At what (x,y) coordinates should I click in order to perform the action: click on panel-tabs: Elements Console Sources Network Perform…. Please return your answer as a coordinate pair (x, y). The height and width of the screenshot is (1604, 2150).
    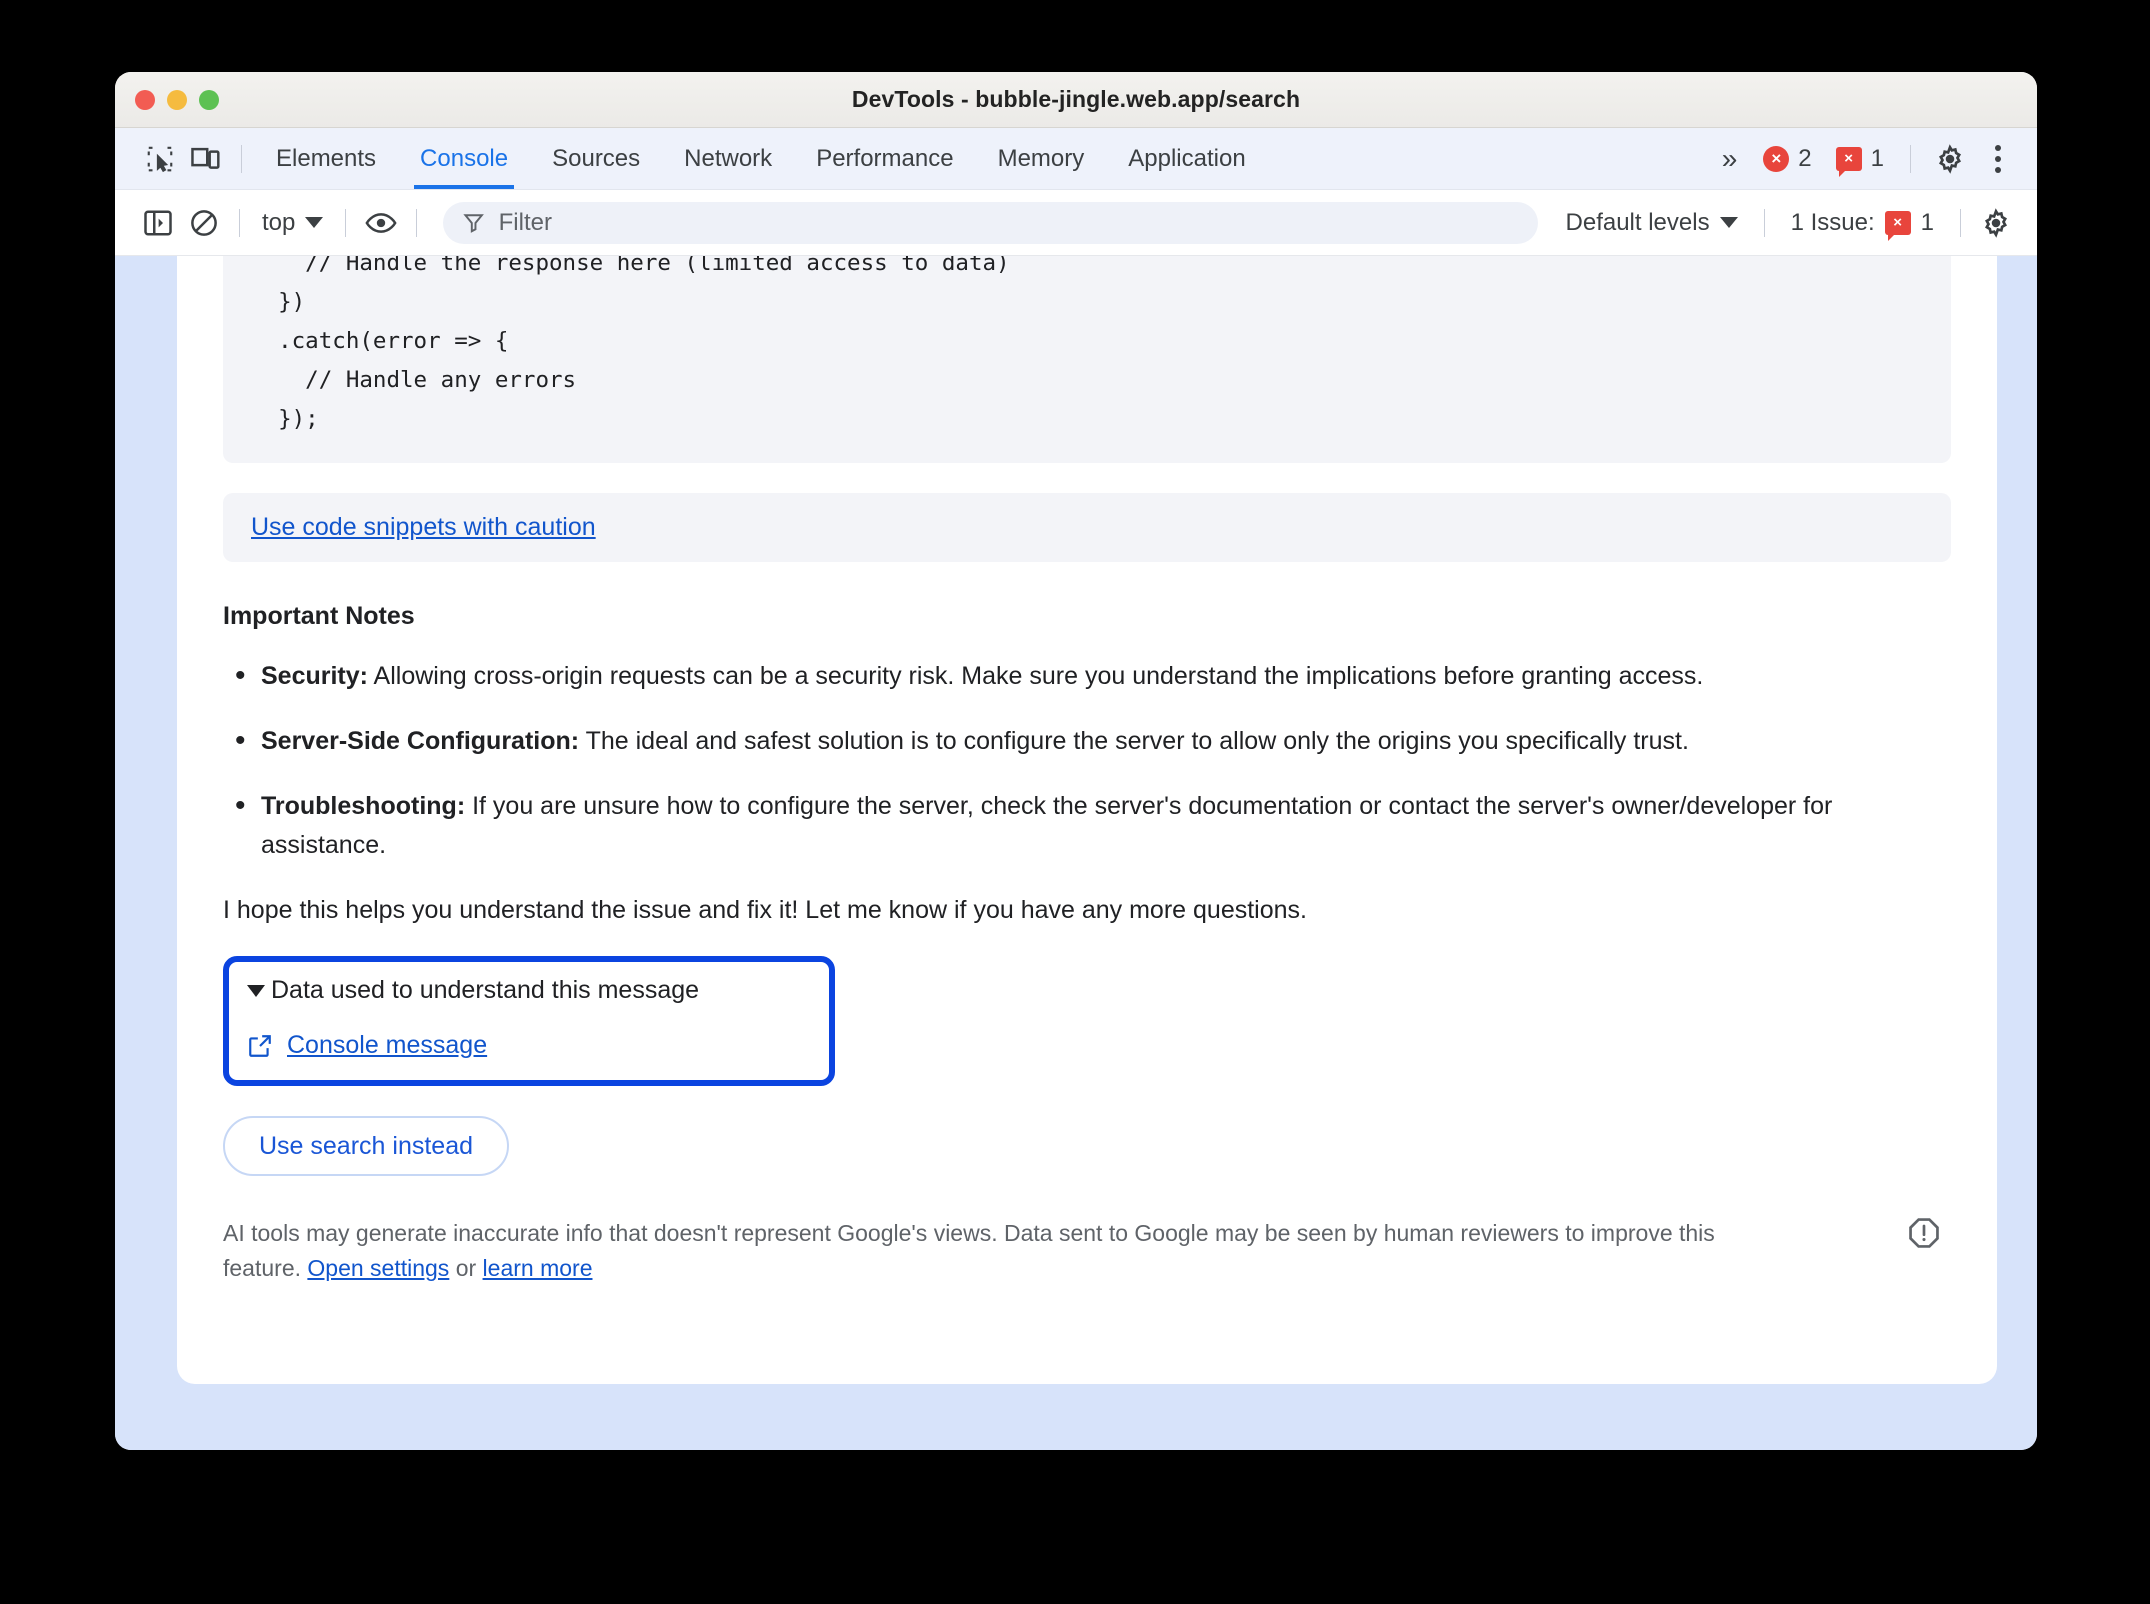
    Looking at the image, I should click on (761, 158).